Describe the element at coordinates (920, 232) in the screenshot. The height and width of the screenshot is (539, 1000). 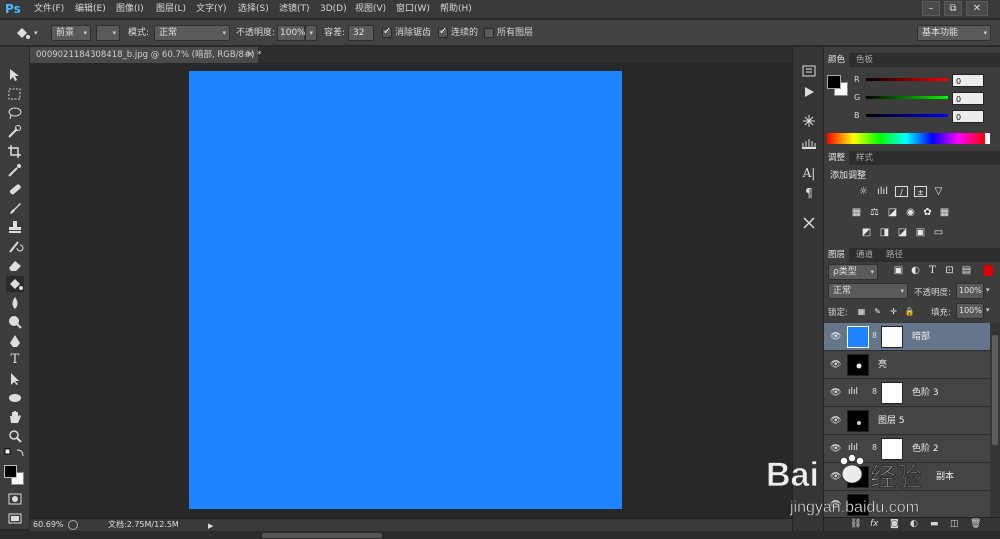
I see `selective-color-icon: ▣` at that location.